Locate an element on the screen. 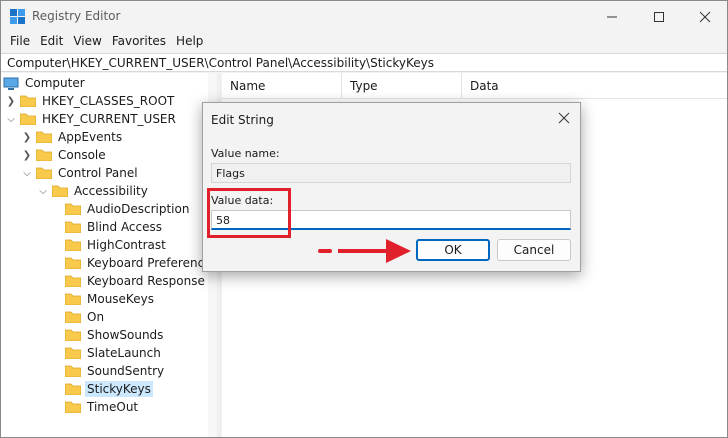  computer-icon is located at coordinates (11, 83).